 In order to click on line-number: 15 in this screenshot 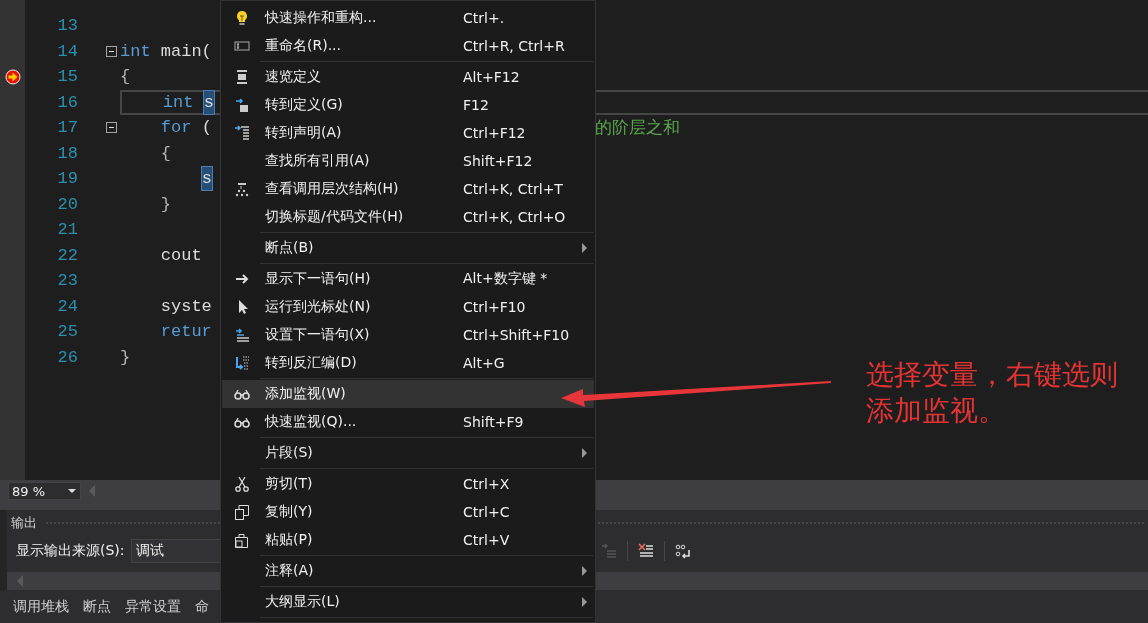, I will do `click(67, 77)`.